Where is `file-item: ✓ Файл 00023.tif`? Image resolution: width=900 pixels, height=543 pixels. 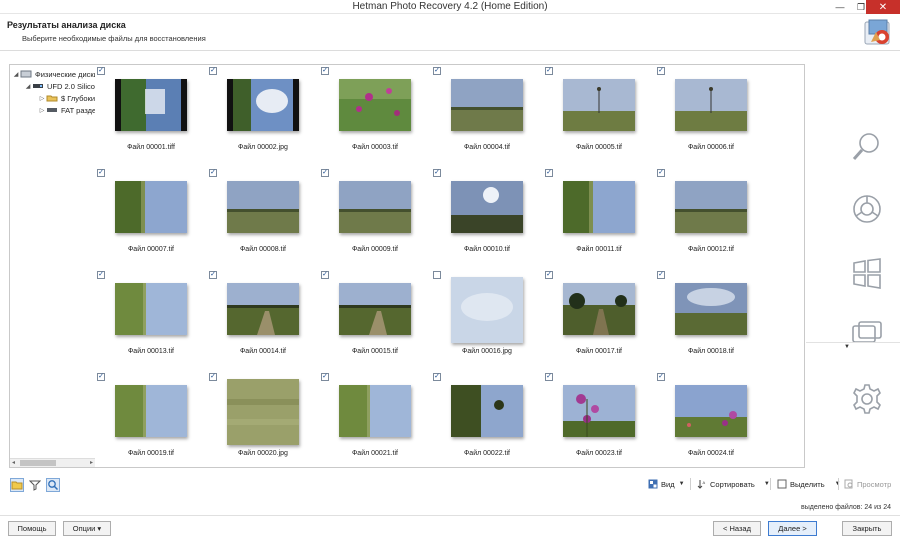 file-item: ✓ Файл 00023.tif is located at coordinates (599, 419).